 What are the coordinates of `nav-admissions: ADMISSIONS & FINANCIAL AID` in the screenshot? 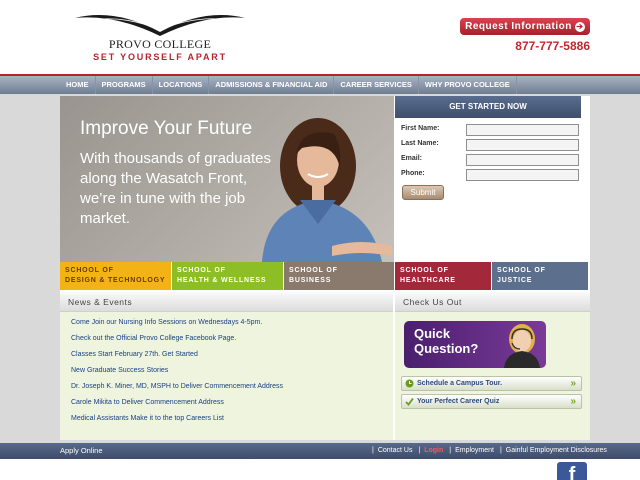 It's located at (272, 85).